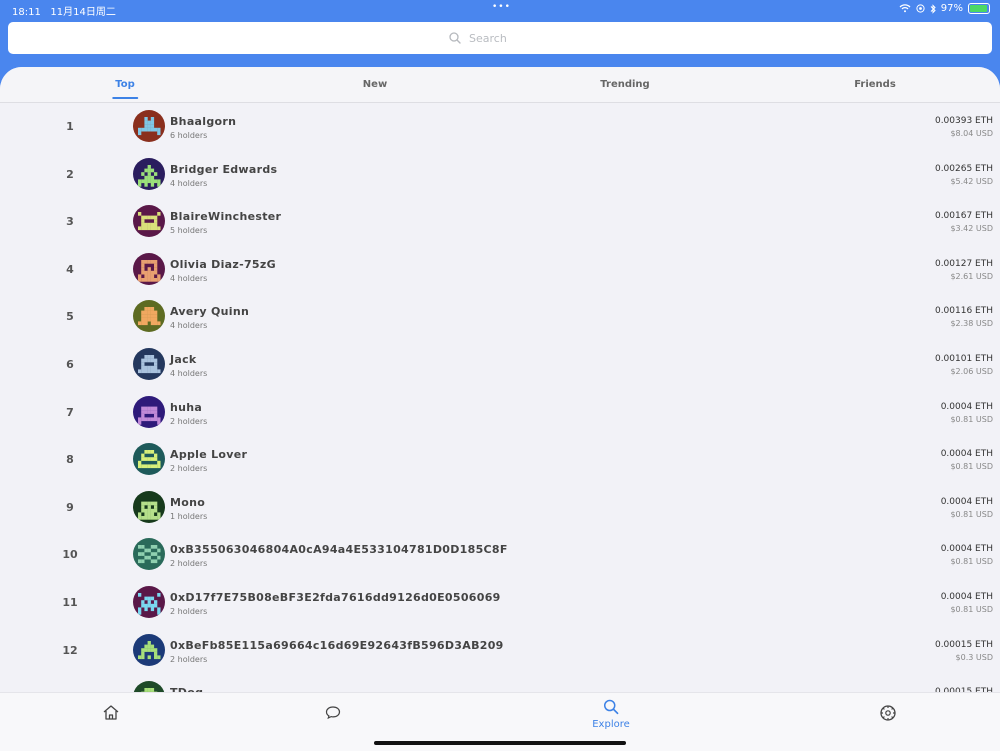  Describe the element at coordinates (509, 38) in the screenshot. I see `search-input` at that location.